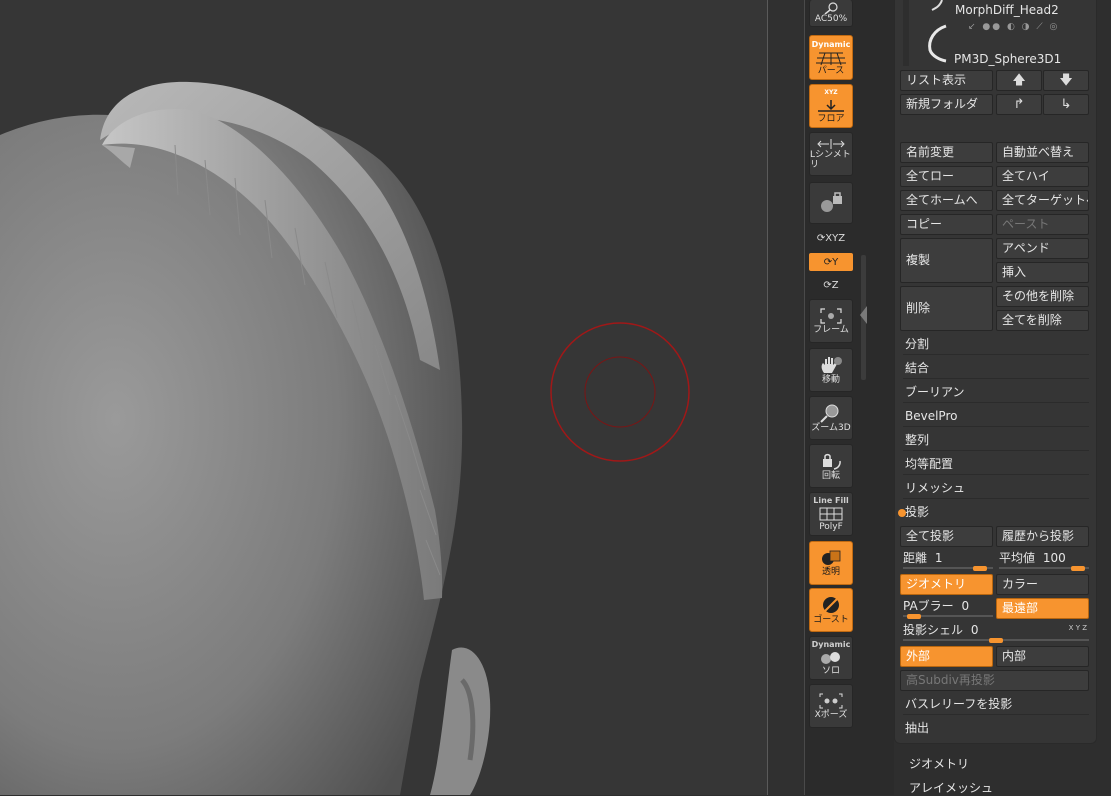 The height and width of the screenshot is (796, 1111). Describe the element at coordinates (832, 461) in the screenshot. I see `rotate-lock-icon` at that location.